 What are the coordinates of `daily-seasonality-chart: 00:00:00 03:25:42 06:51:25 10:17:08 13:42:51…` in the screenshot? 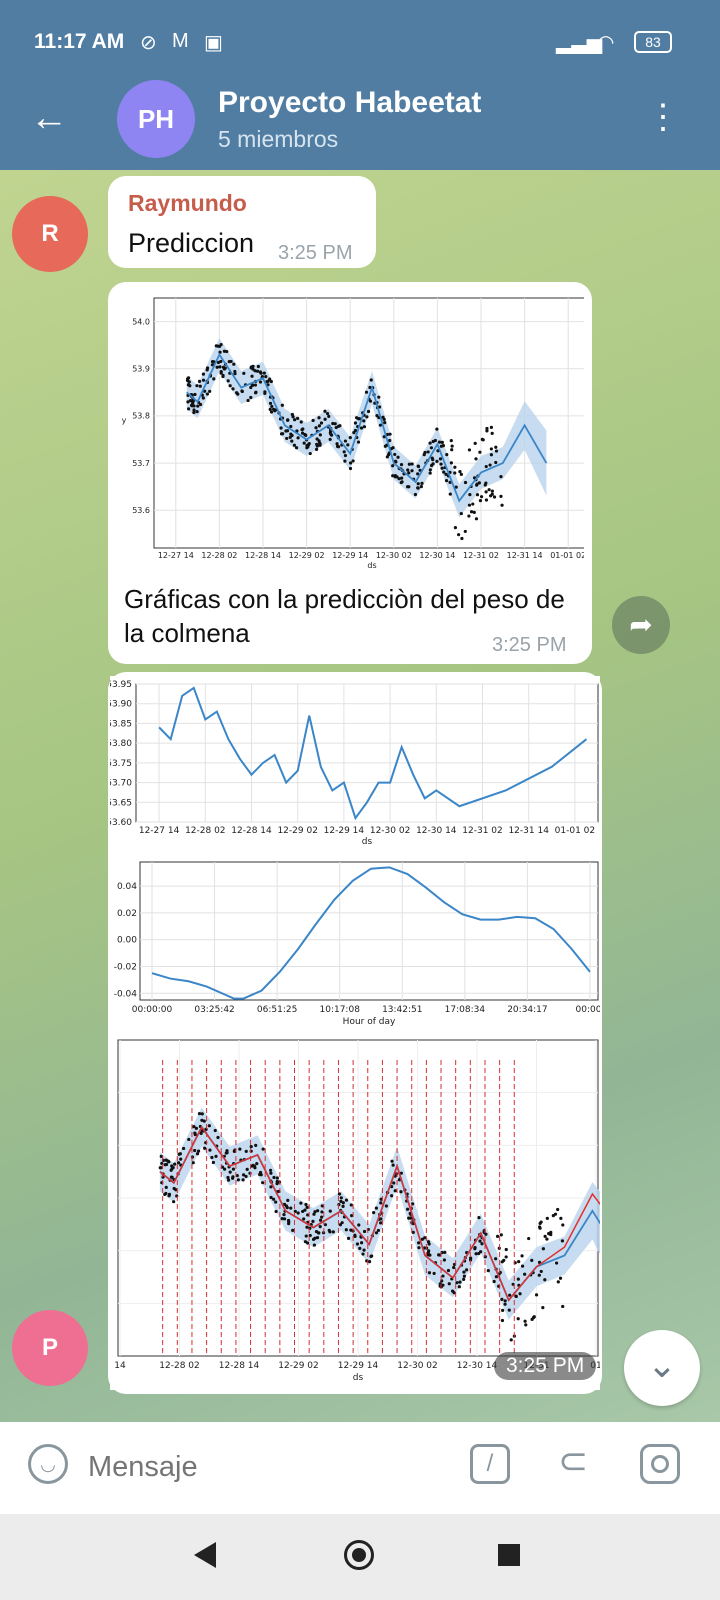 It's located at (357, 943).